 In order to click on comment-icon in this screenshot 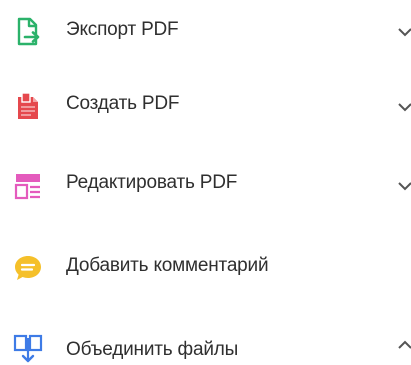, I will do `click(28, 268)`.